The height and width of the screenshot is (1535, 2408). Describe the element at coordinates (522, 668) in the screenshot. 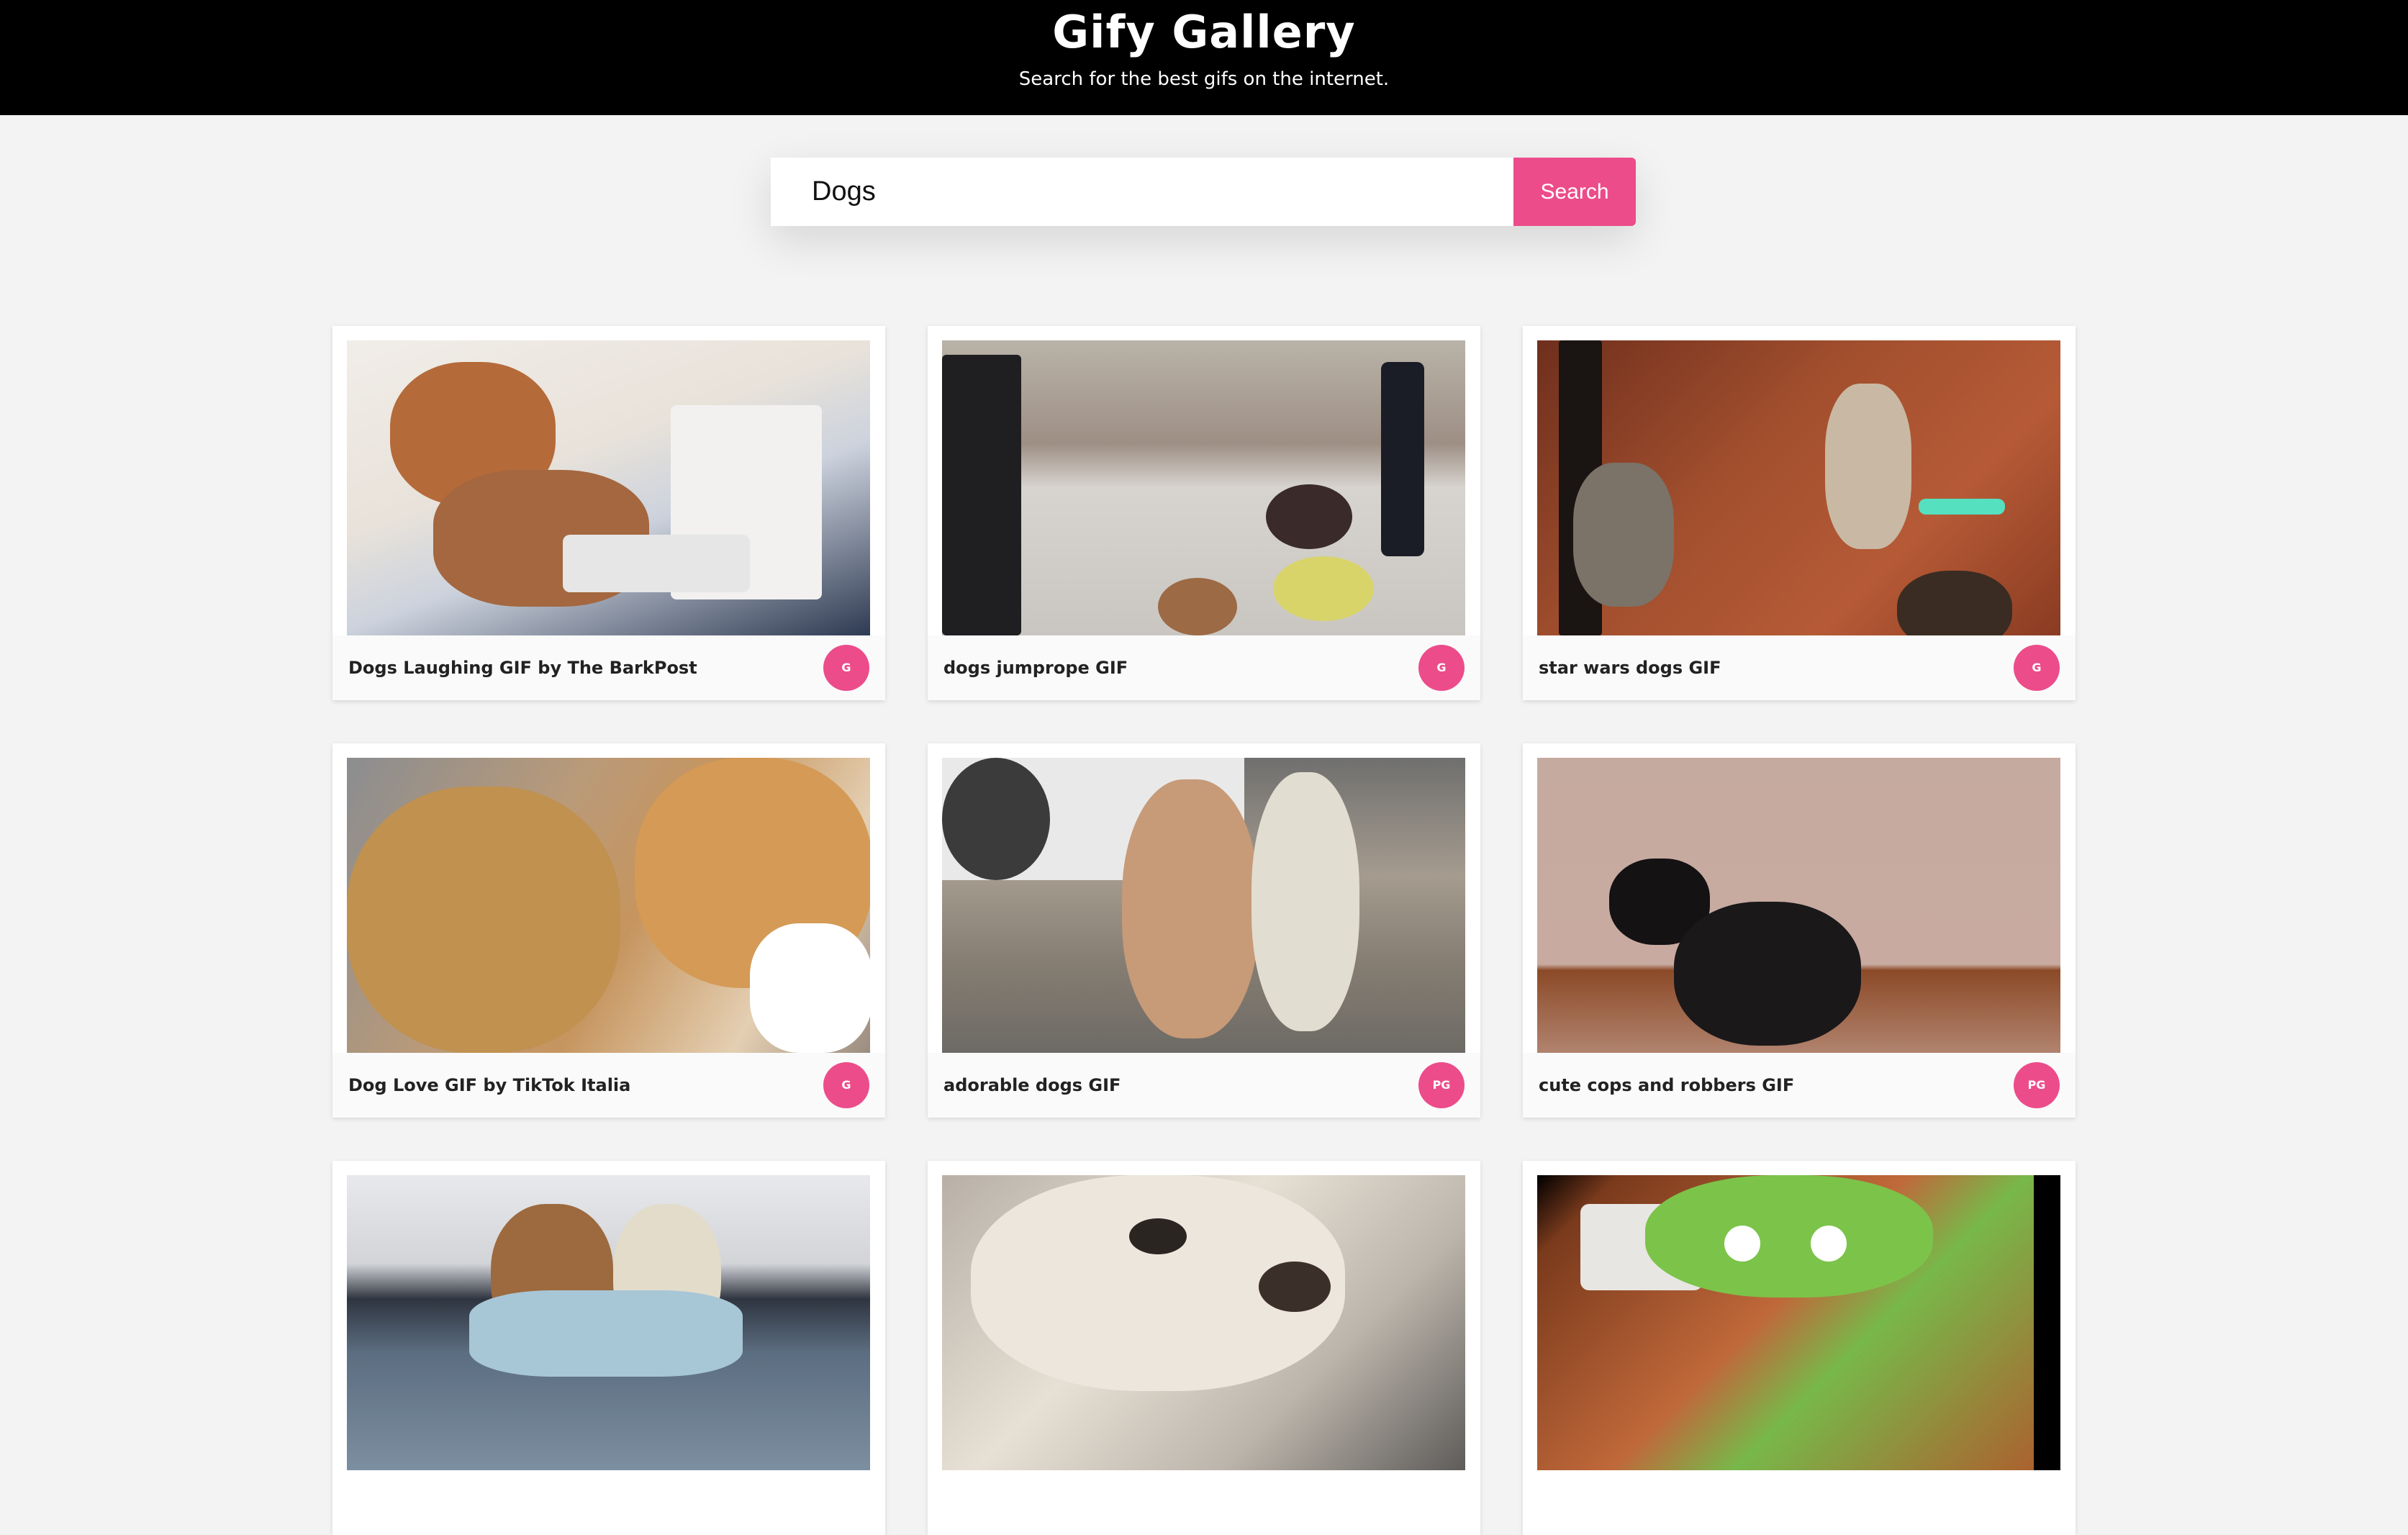

I see `gif-caption: Dogs Laughing GIF by The BarkPost` at that location.